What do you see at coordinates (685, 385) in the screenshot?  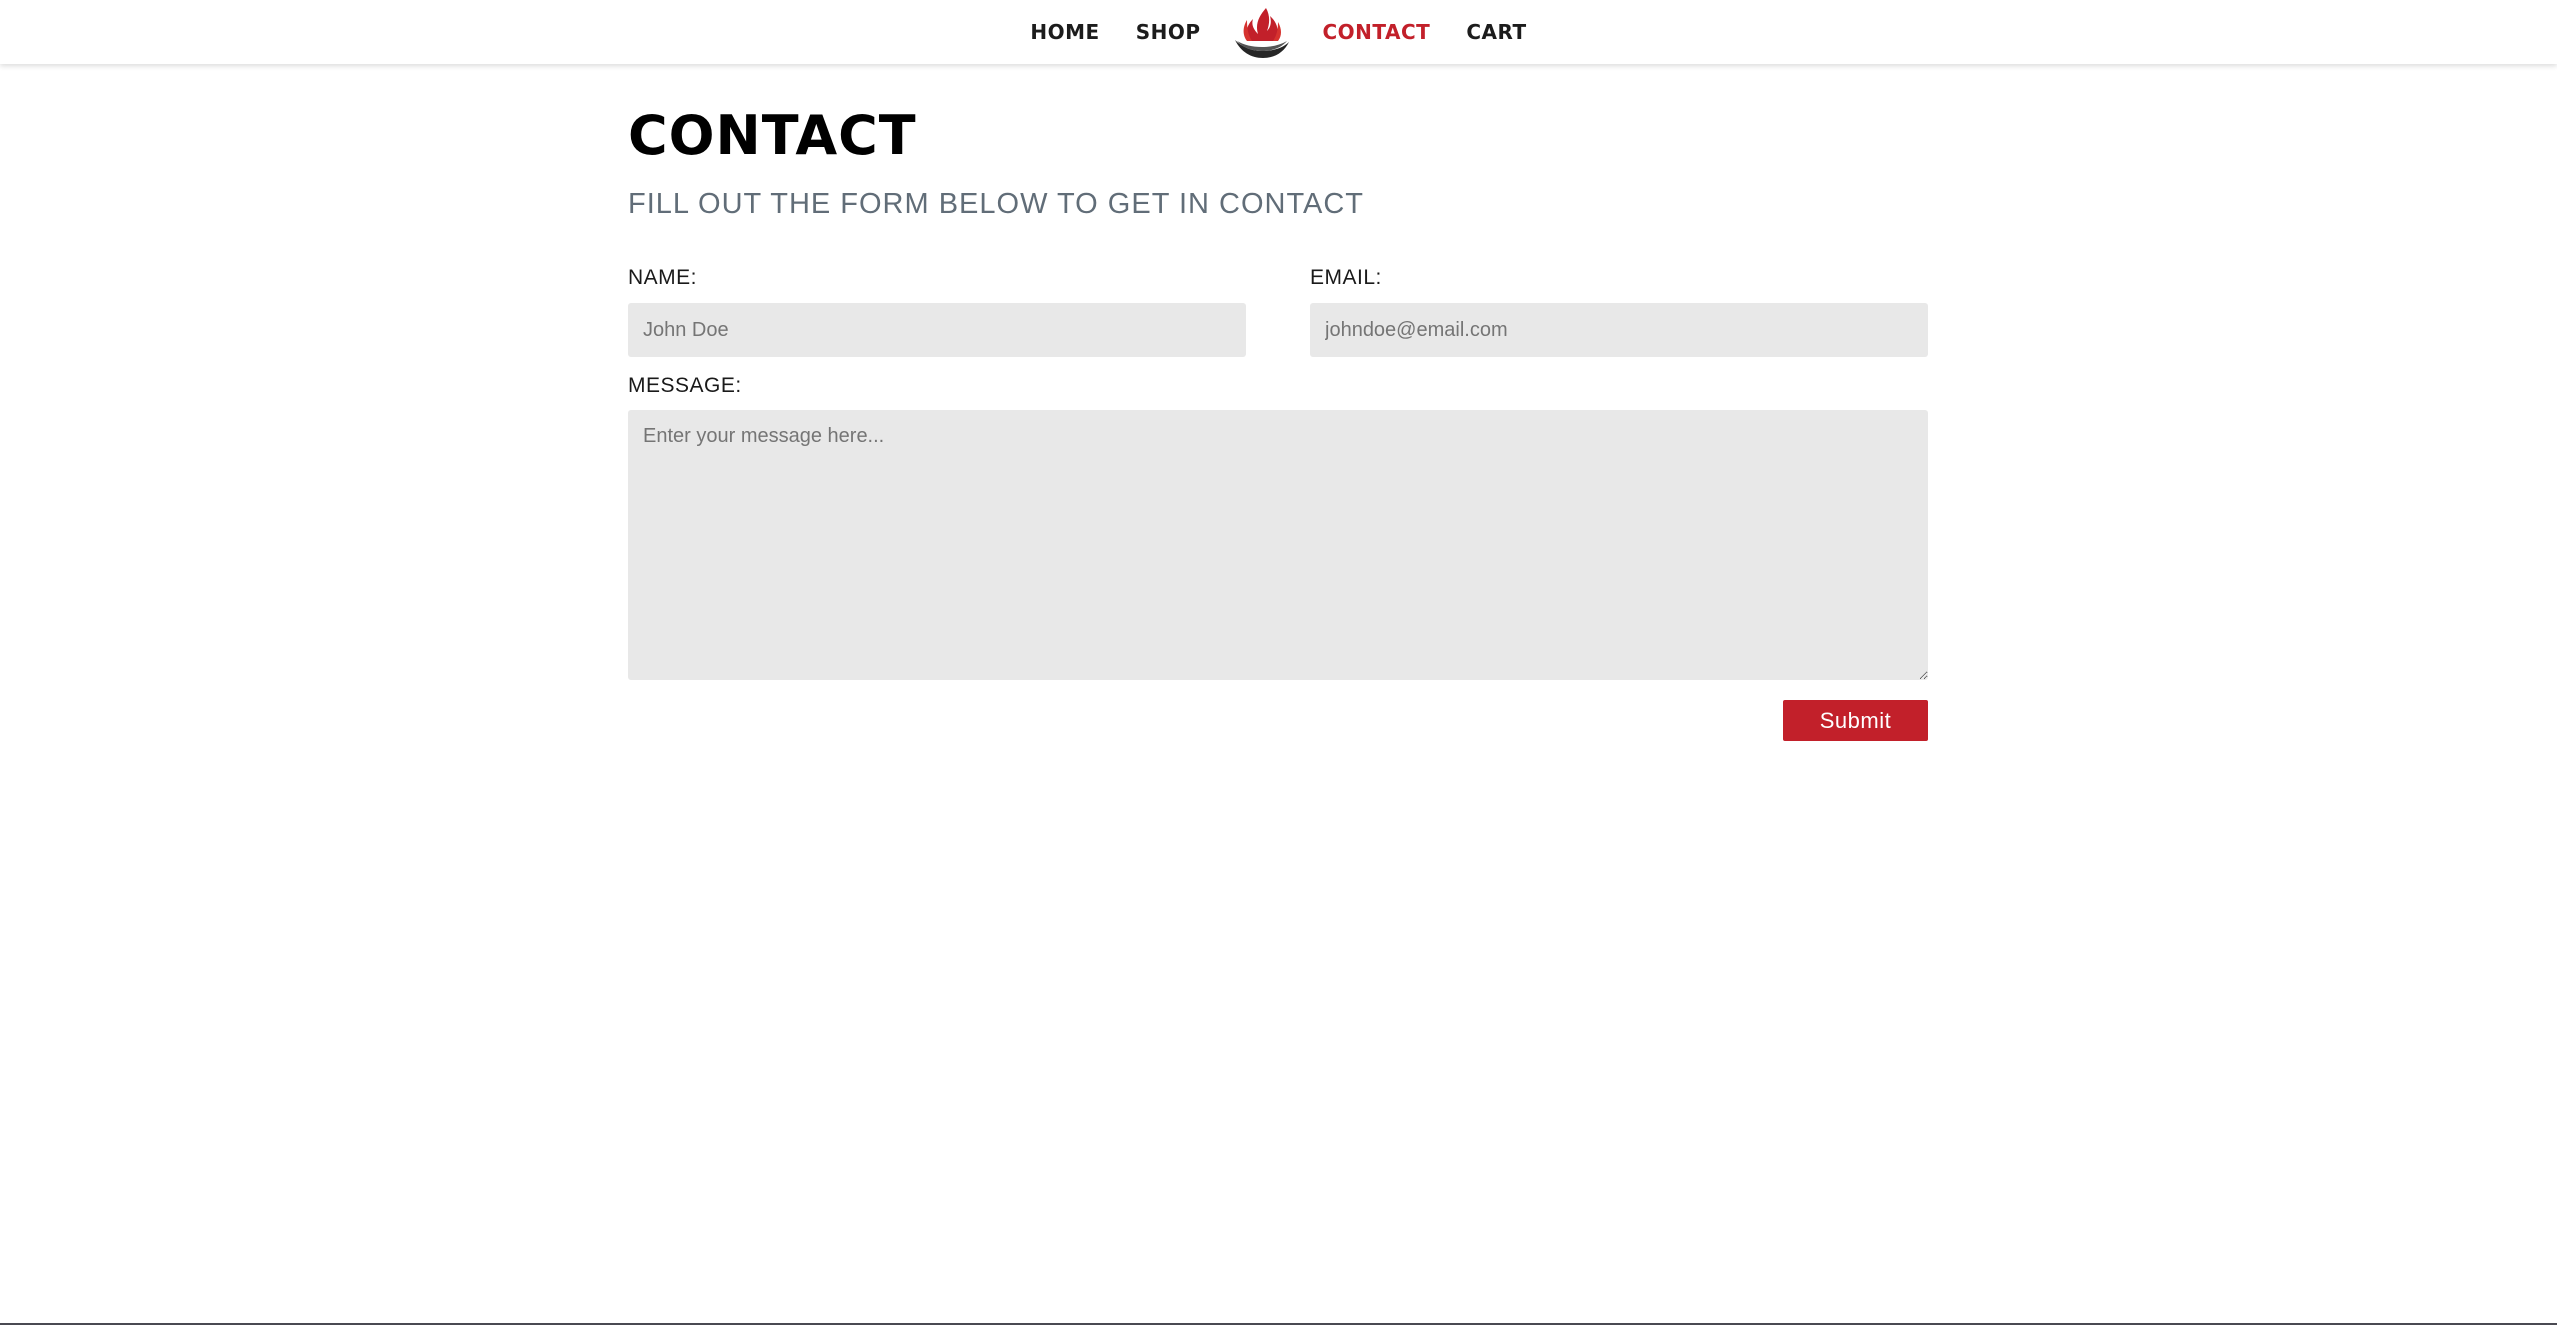 I see `message-label: MESSAGE:` at bounding box center [685, 385].